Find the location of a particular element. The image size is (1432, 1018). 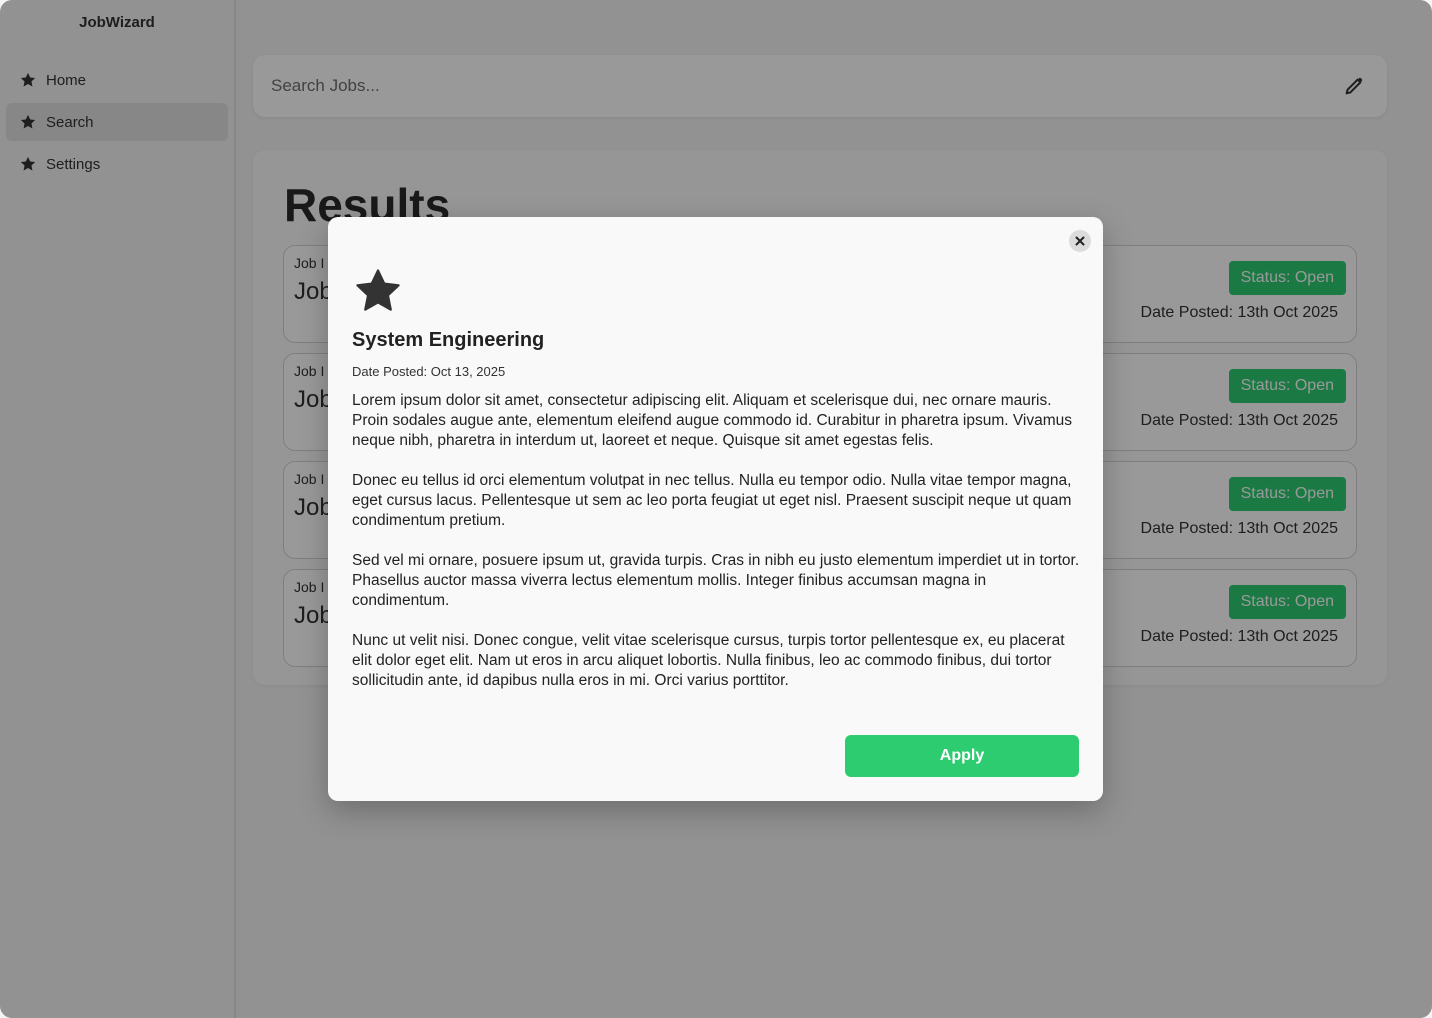

modal-title: System Engineering is located at coordinates (448, 340).